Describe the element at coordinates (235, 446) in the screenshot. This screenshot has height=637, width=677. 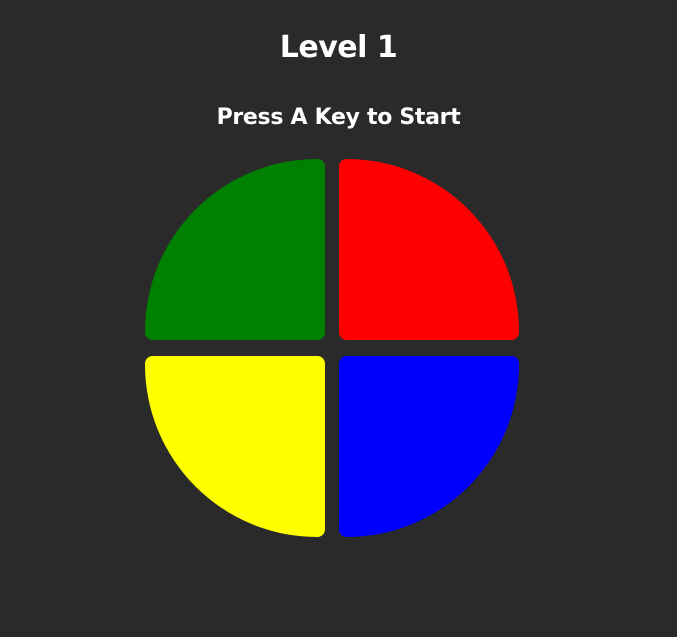
I see `yellow-button` at that location.